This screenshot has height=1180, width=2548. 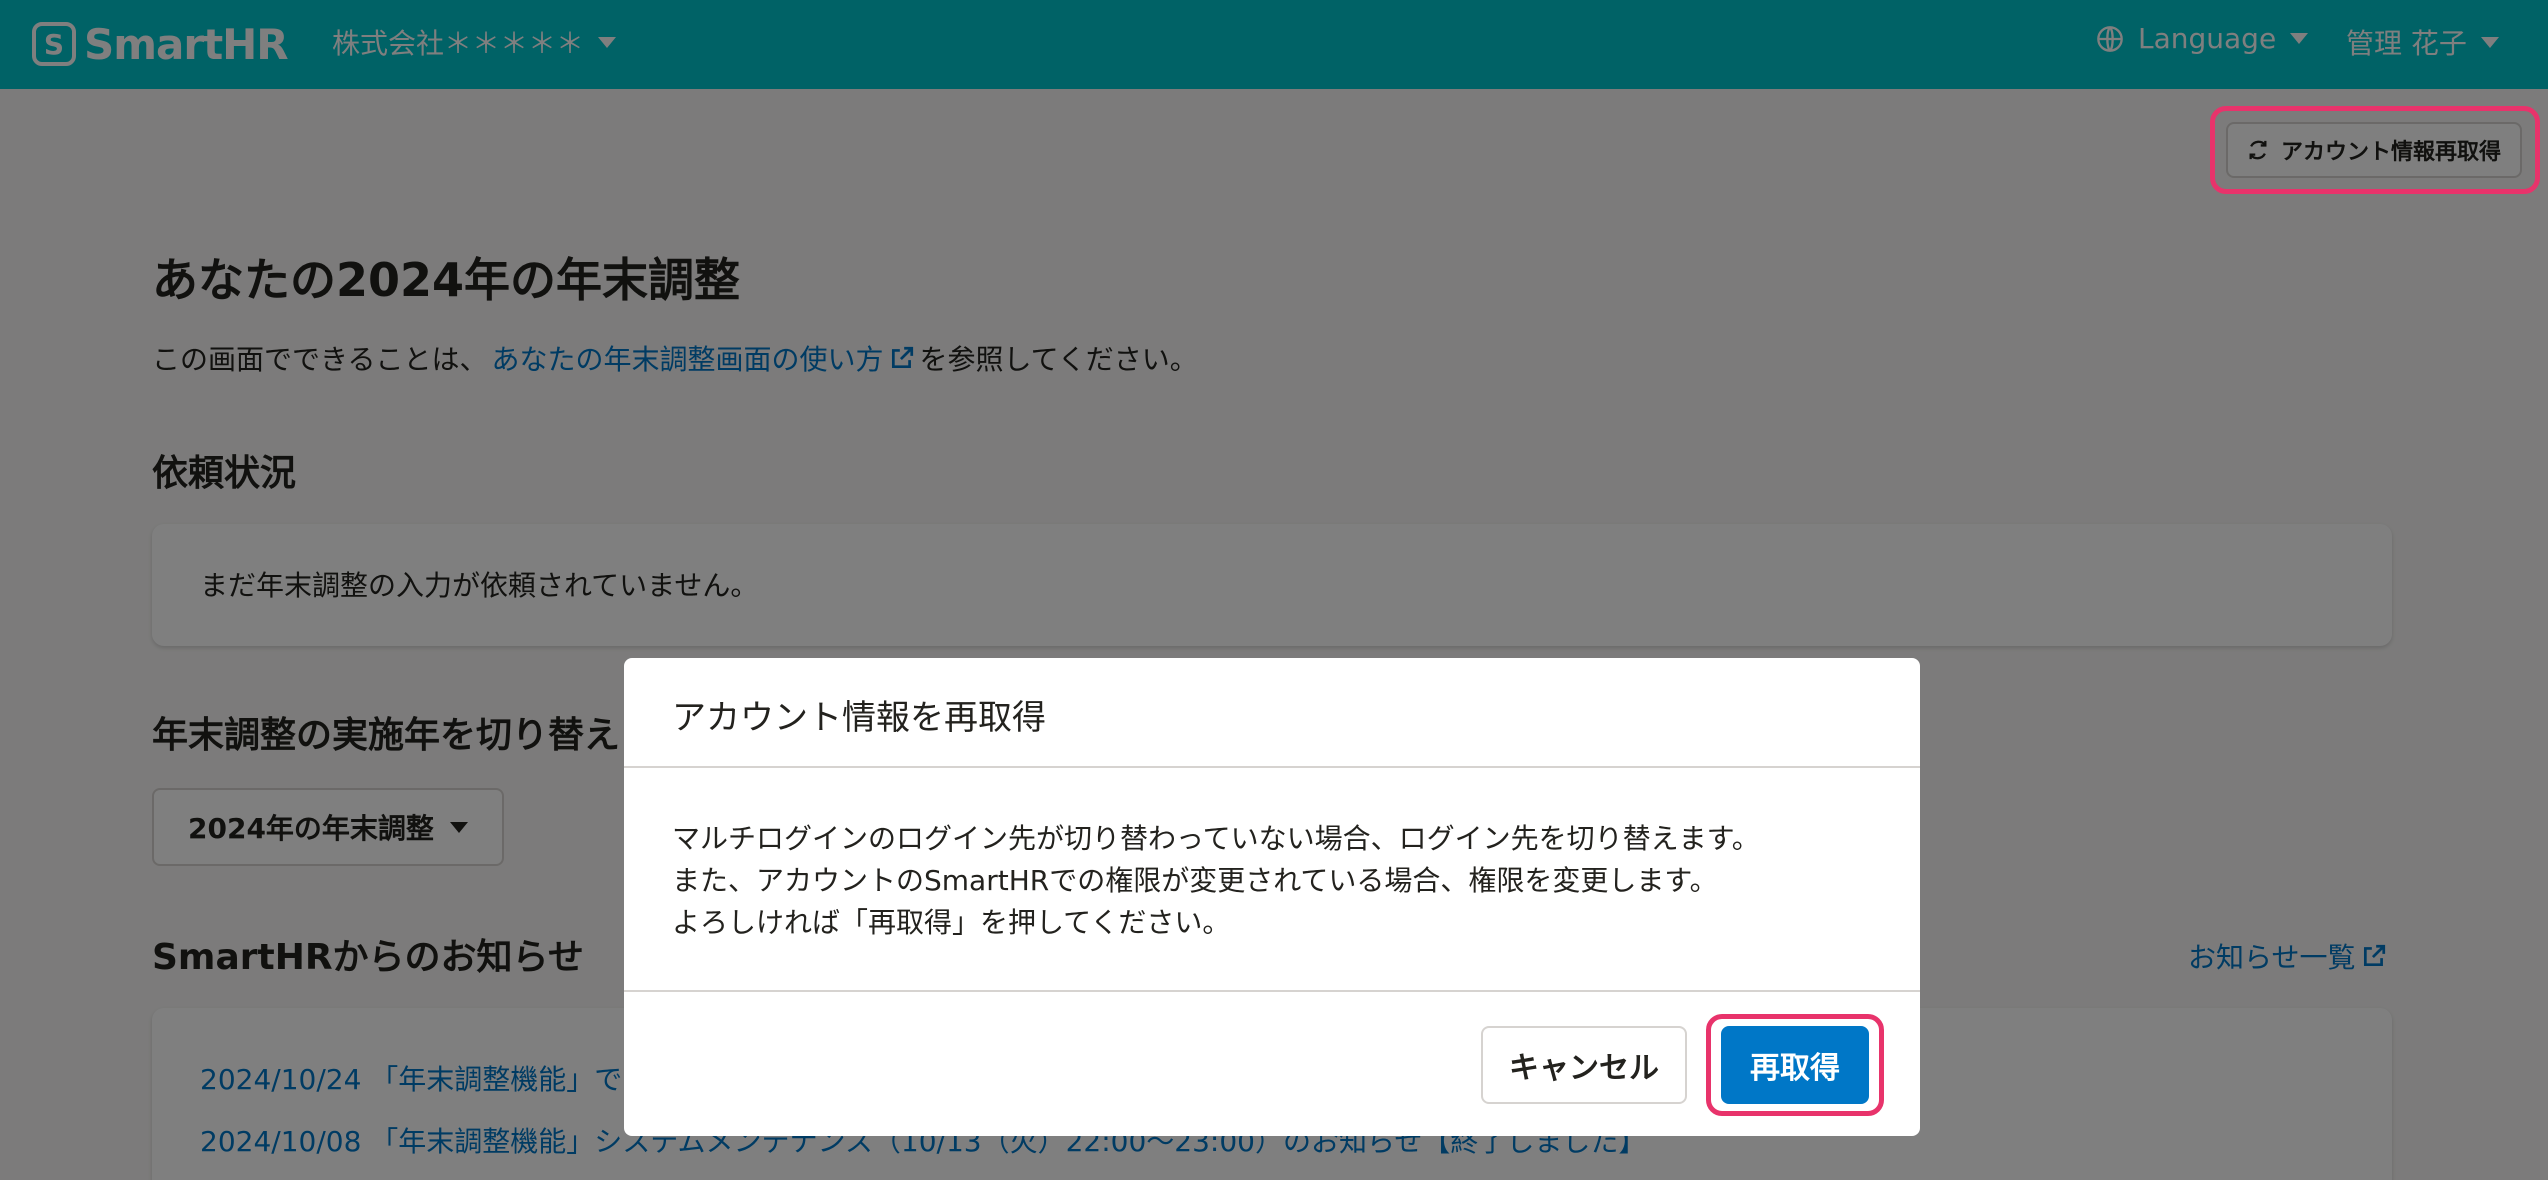 I want to click on dialog-body-line: また、アカウントのSmartHRでの権限が変更されている場合、権限を変更します。, so click(x=1195, y=880).